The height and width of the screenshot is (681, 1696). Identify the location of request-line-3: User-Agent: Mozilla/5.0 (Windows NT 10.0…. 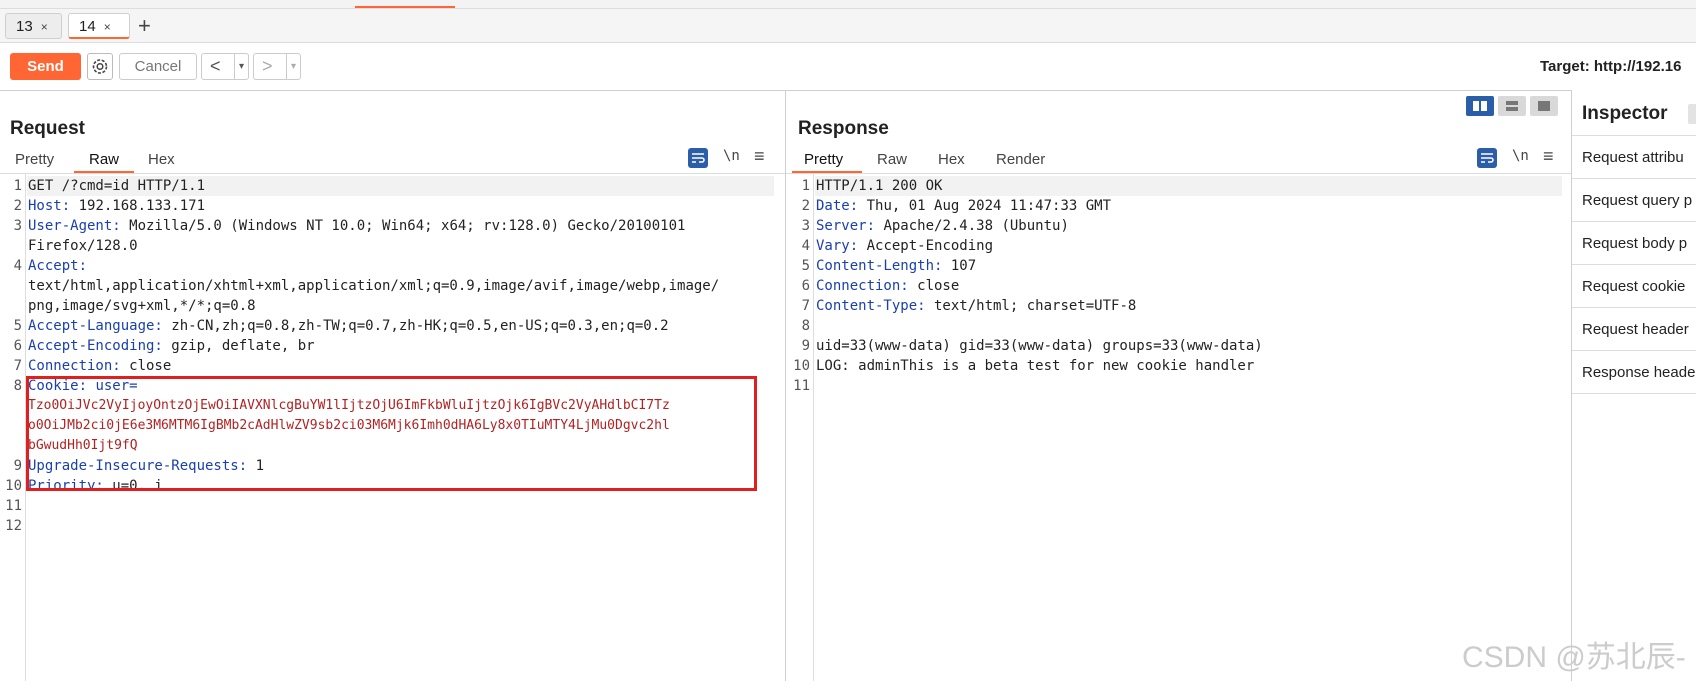
(356, 226).